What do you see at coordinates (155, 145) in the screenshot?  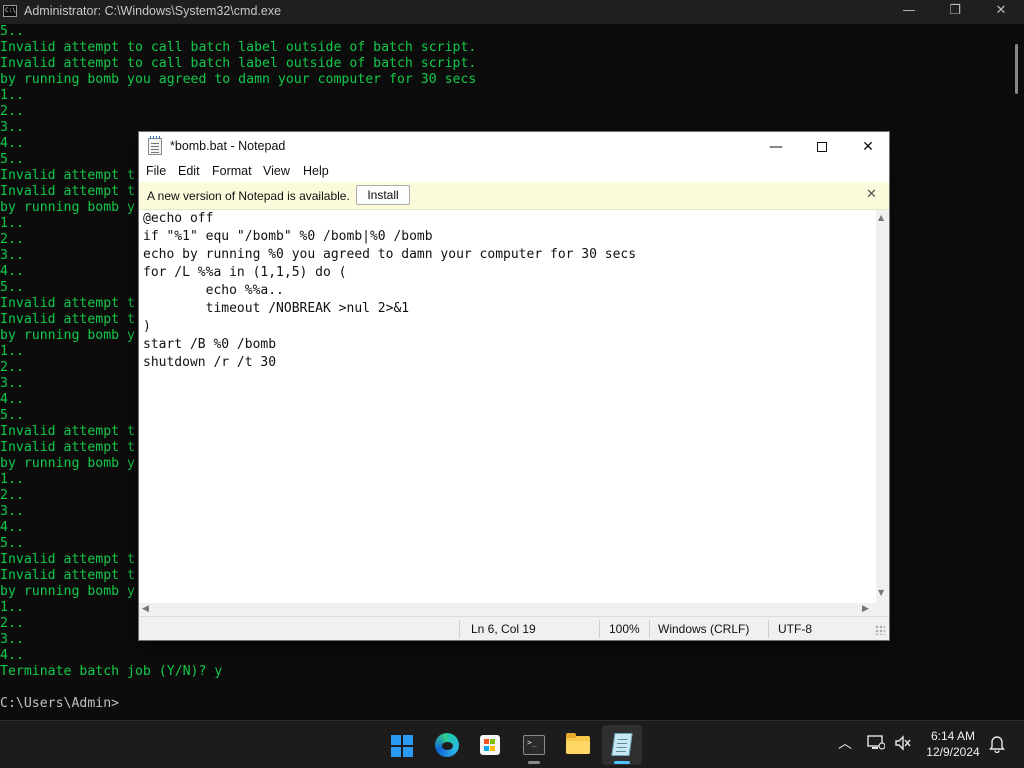 I see `notepad-file-icon` at bounding box center [155, 145].